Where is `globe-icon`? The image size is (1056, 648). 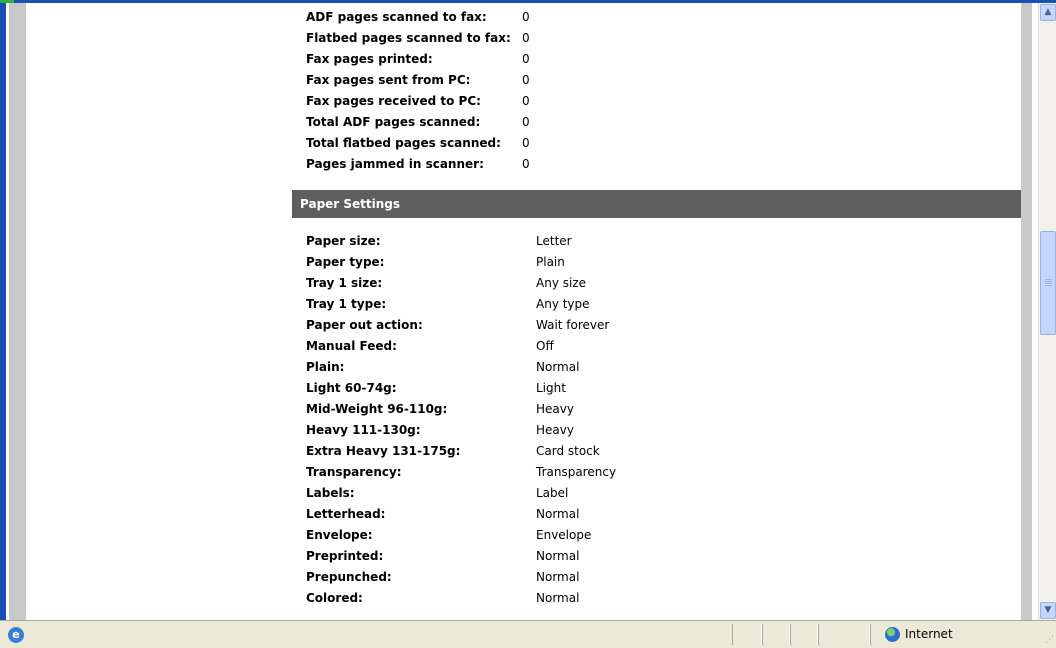
globe-icon is located at coordinates (892, 634).